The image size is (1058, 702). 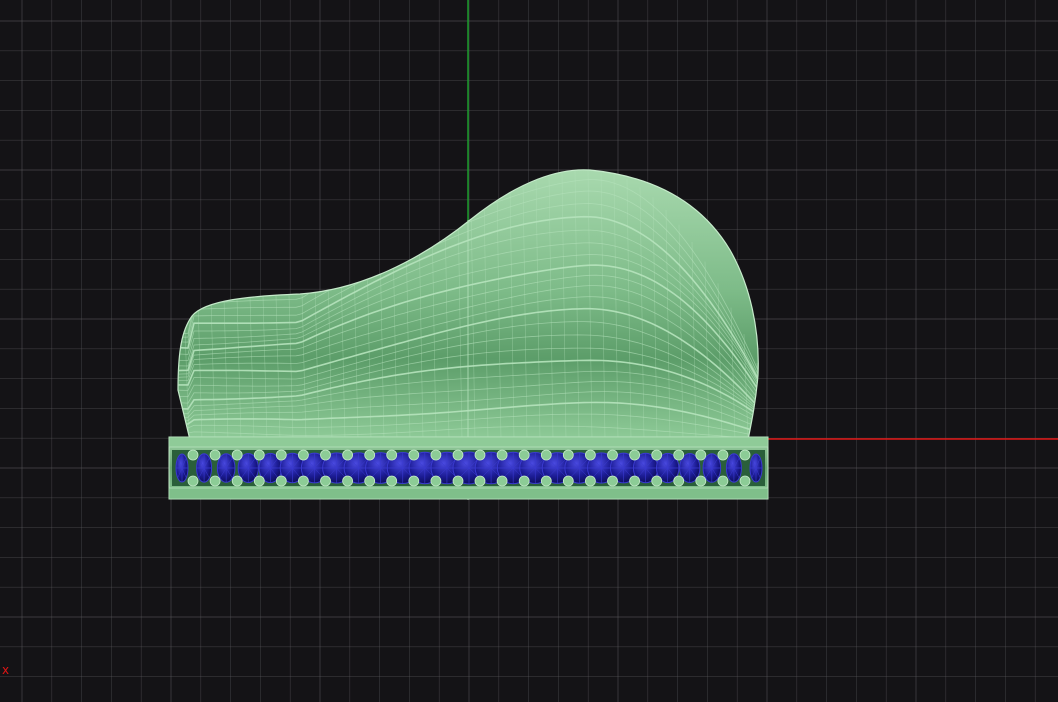 I want to click on gem-band, so click(x=468, y=468).